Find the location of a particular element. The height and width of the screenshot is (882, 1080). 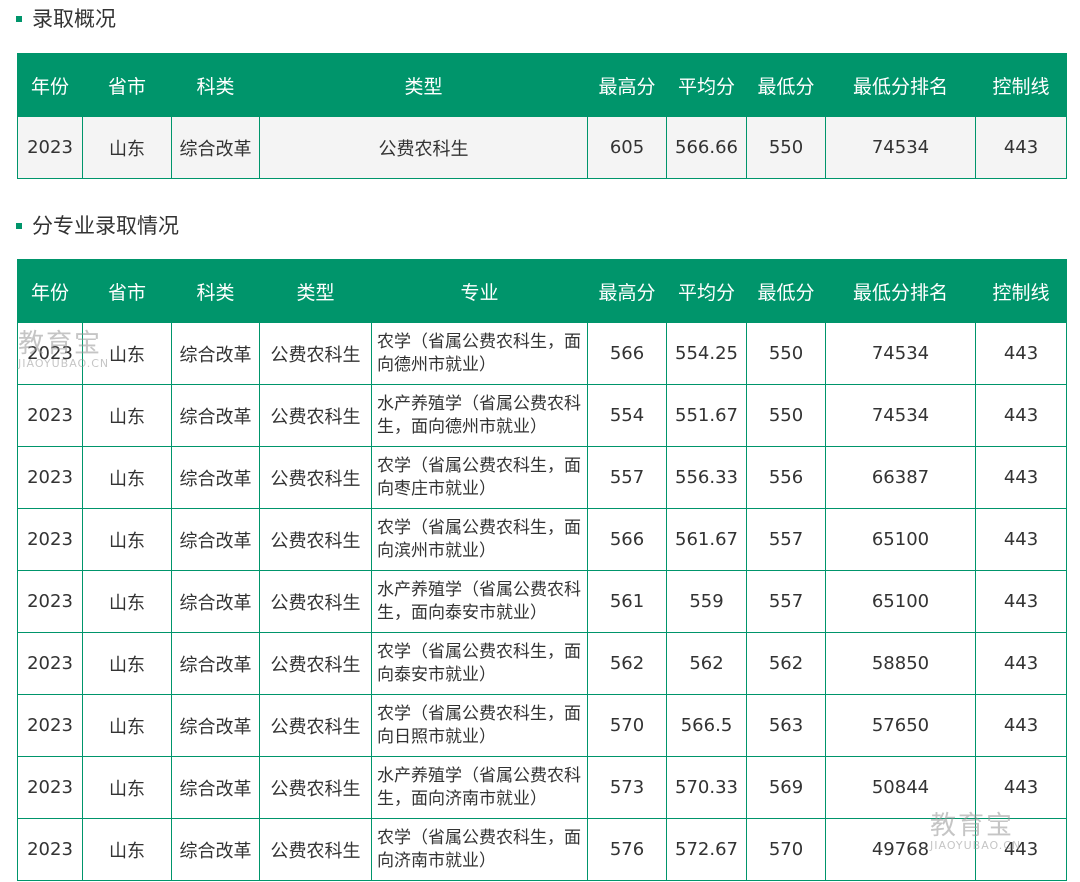

cell-major: 农学（省属公费农科生，面向枣庄市就业） is located at coordinates (479, 477).